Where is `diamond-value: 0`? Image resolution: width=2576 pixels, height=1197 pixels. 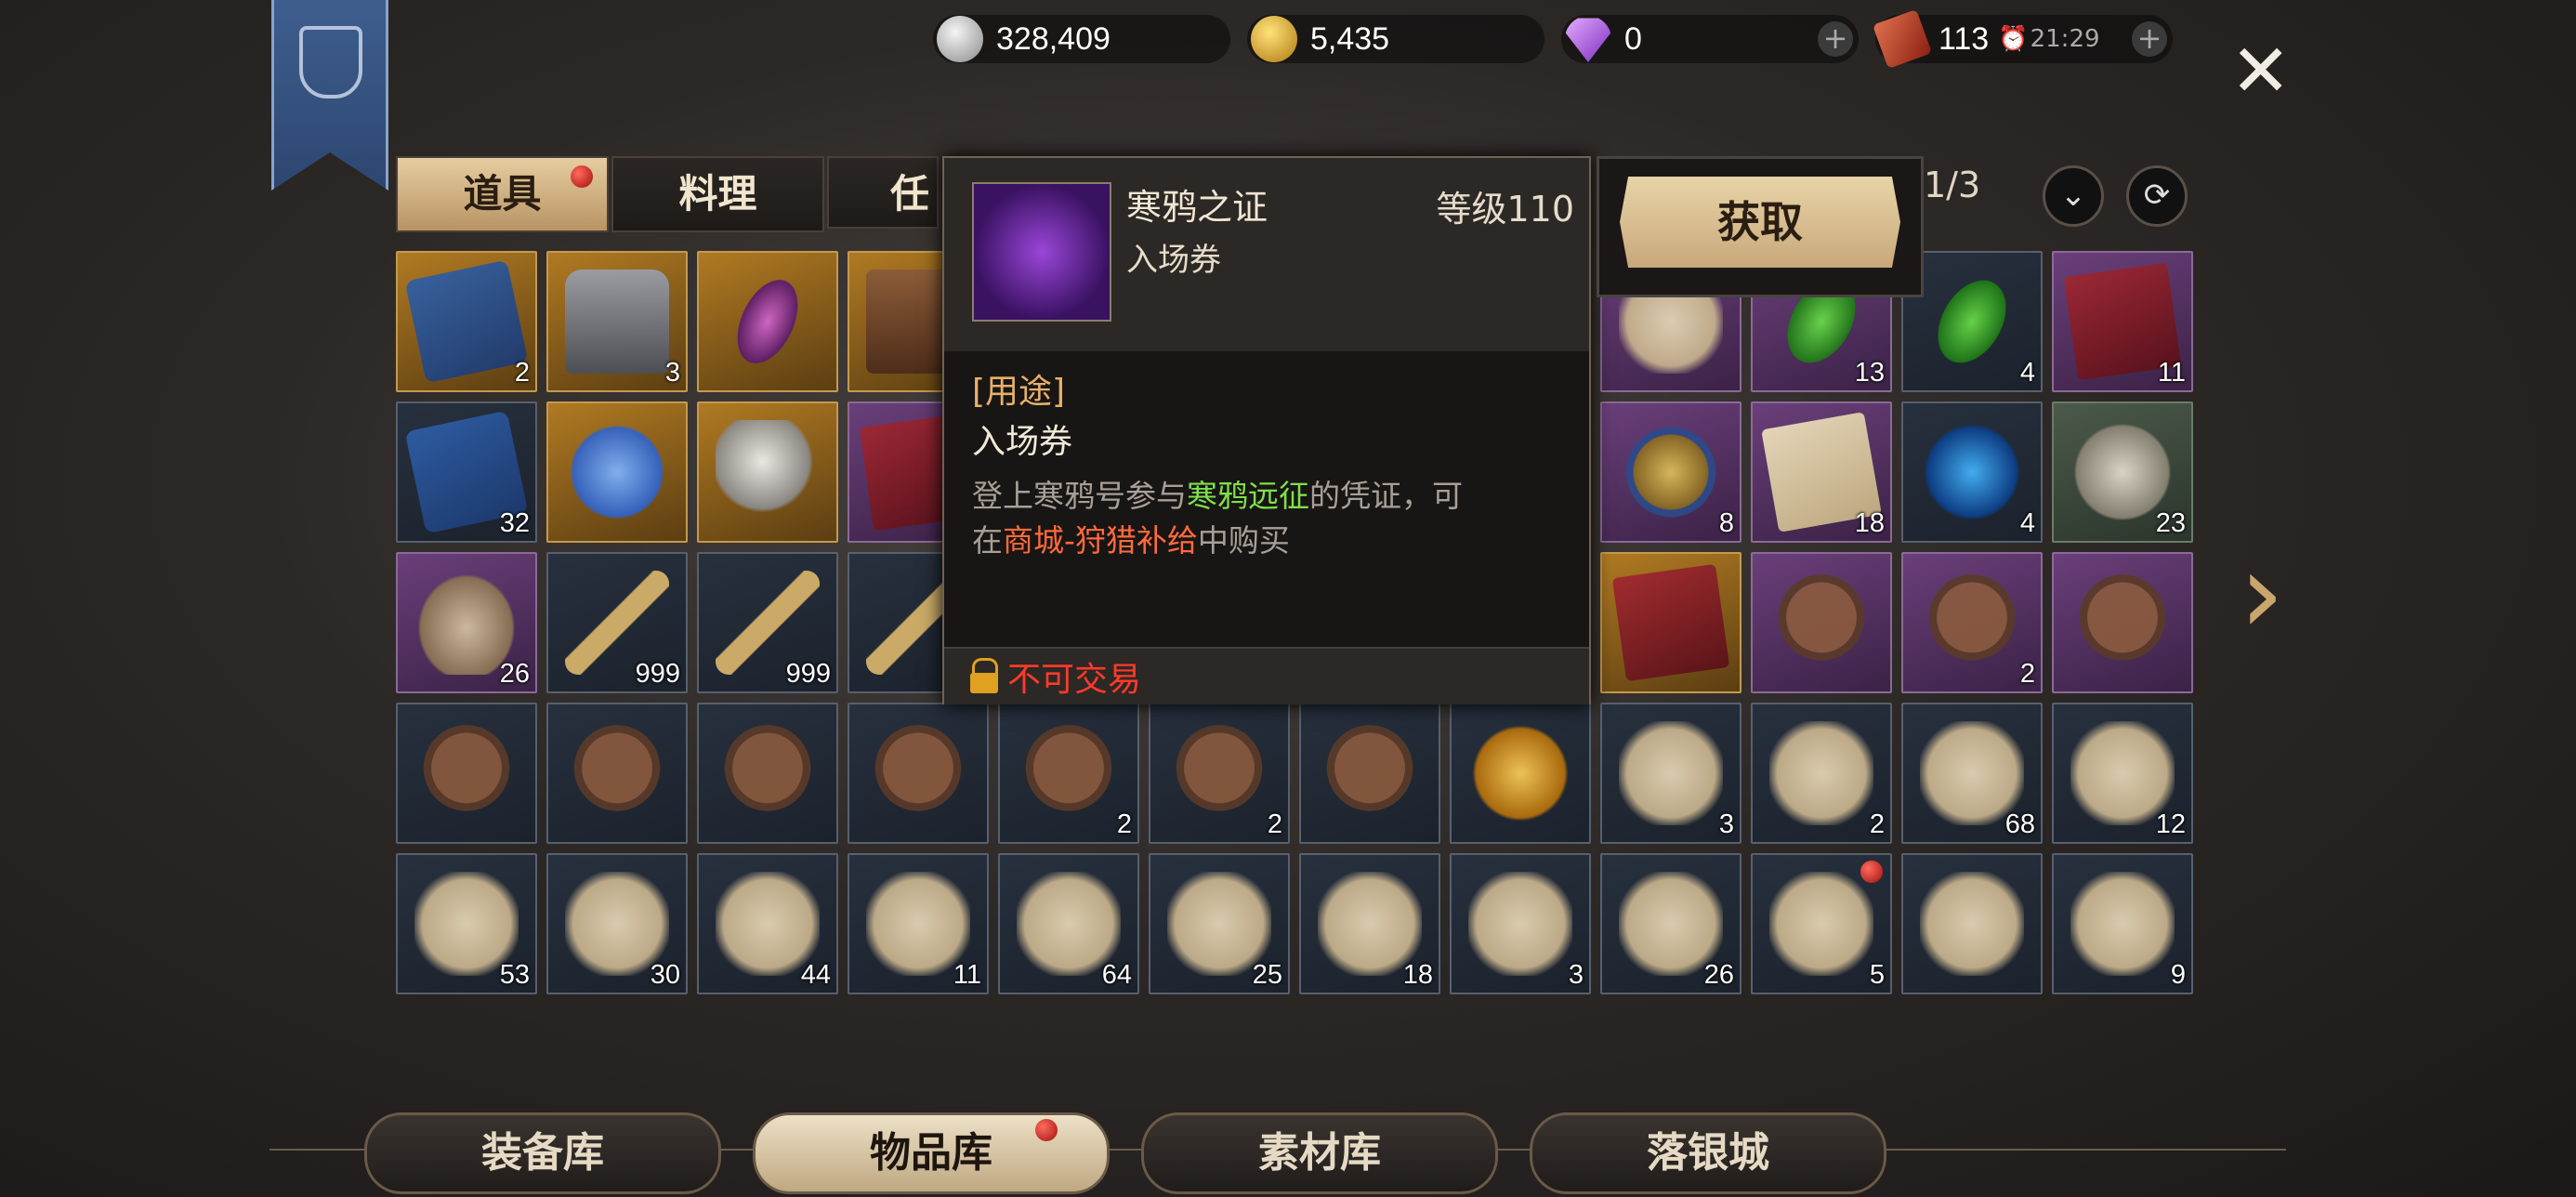
diamond-value: 0 is located at coordinates (1633, 38).